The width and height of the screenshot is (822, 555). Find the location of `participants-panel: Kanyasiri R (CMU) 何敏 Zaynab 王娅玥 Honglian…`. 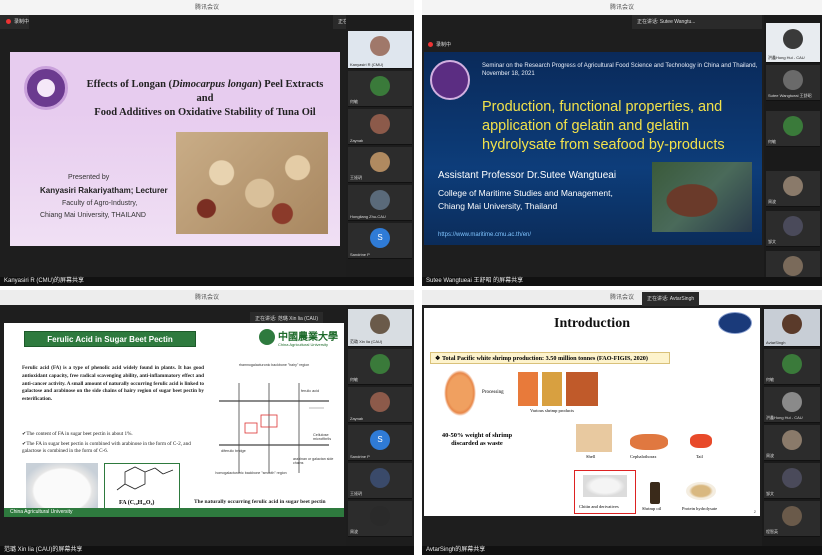

participants-panel: Kanyasiri R (CMU) 何敏 Zaynab 王娅玥 Honglian… is located at coordinates (380, 146).